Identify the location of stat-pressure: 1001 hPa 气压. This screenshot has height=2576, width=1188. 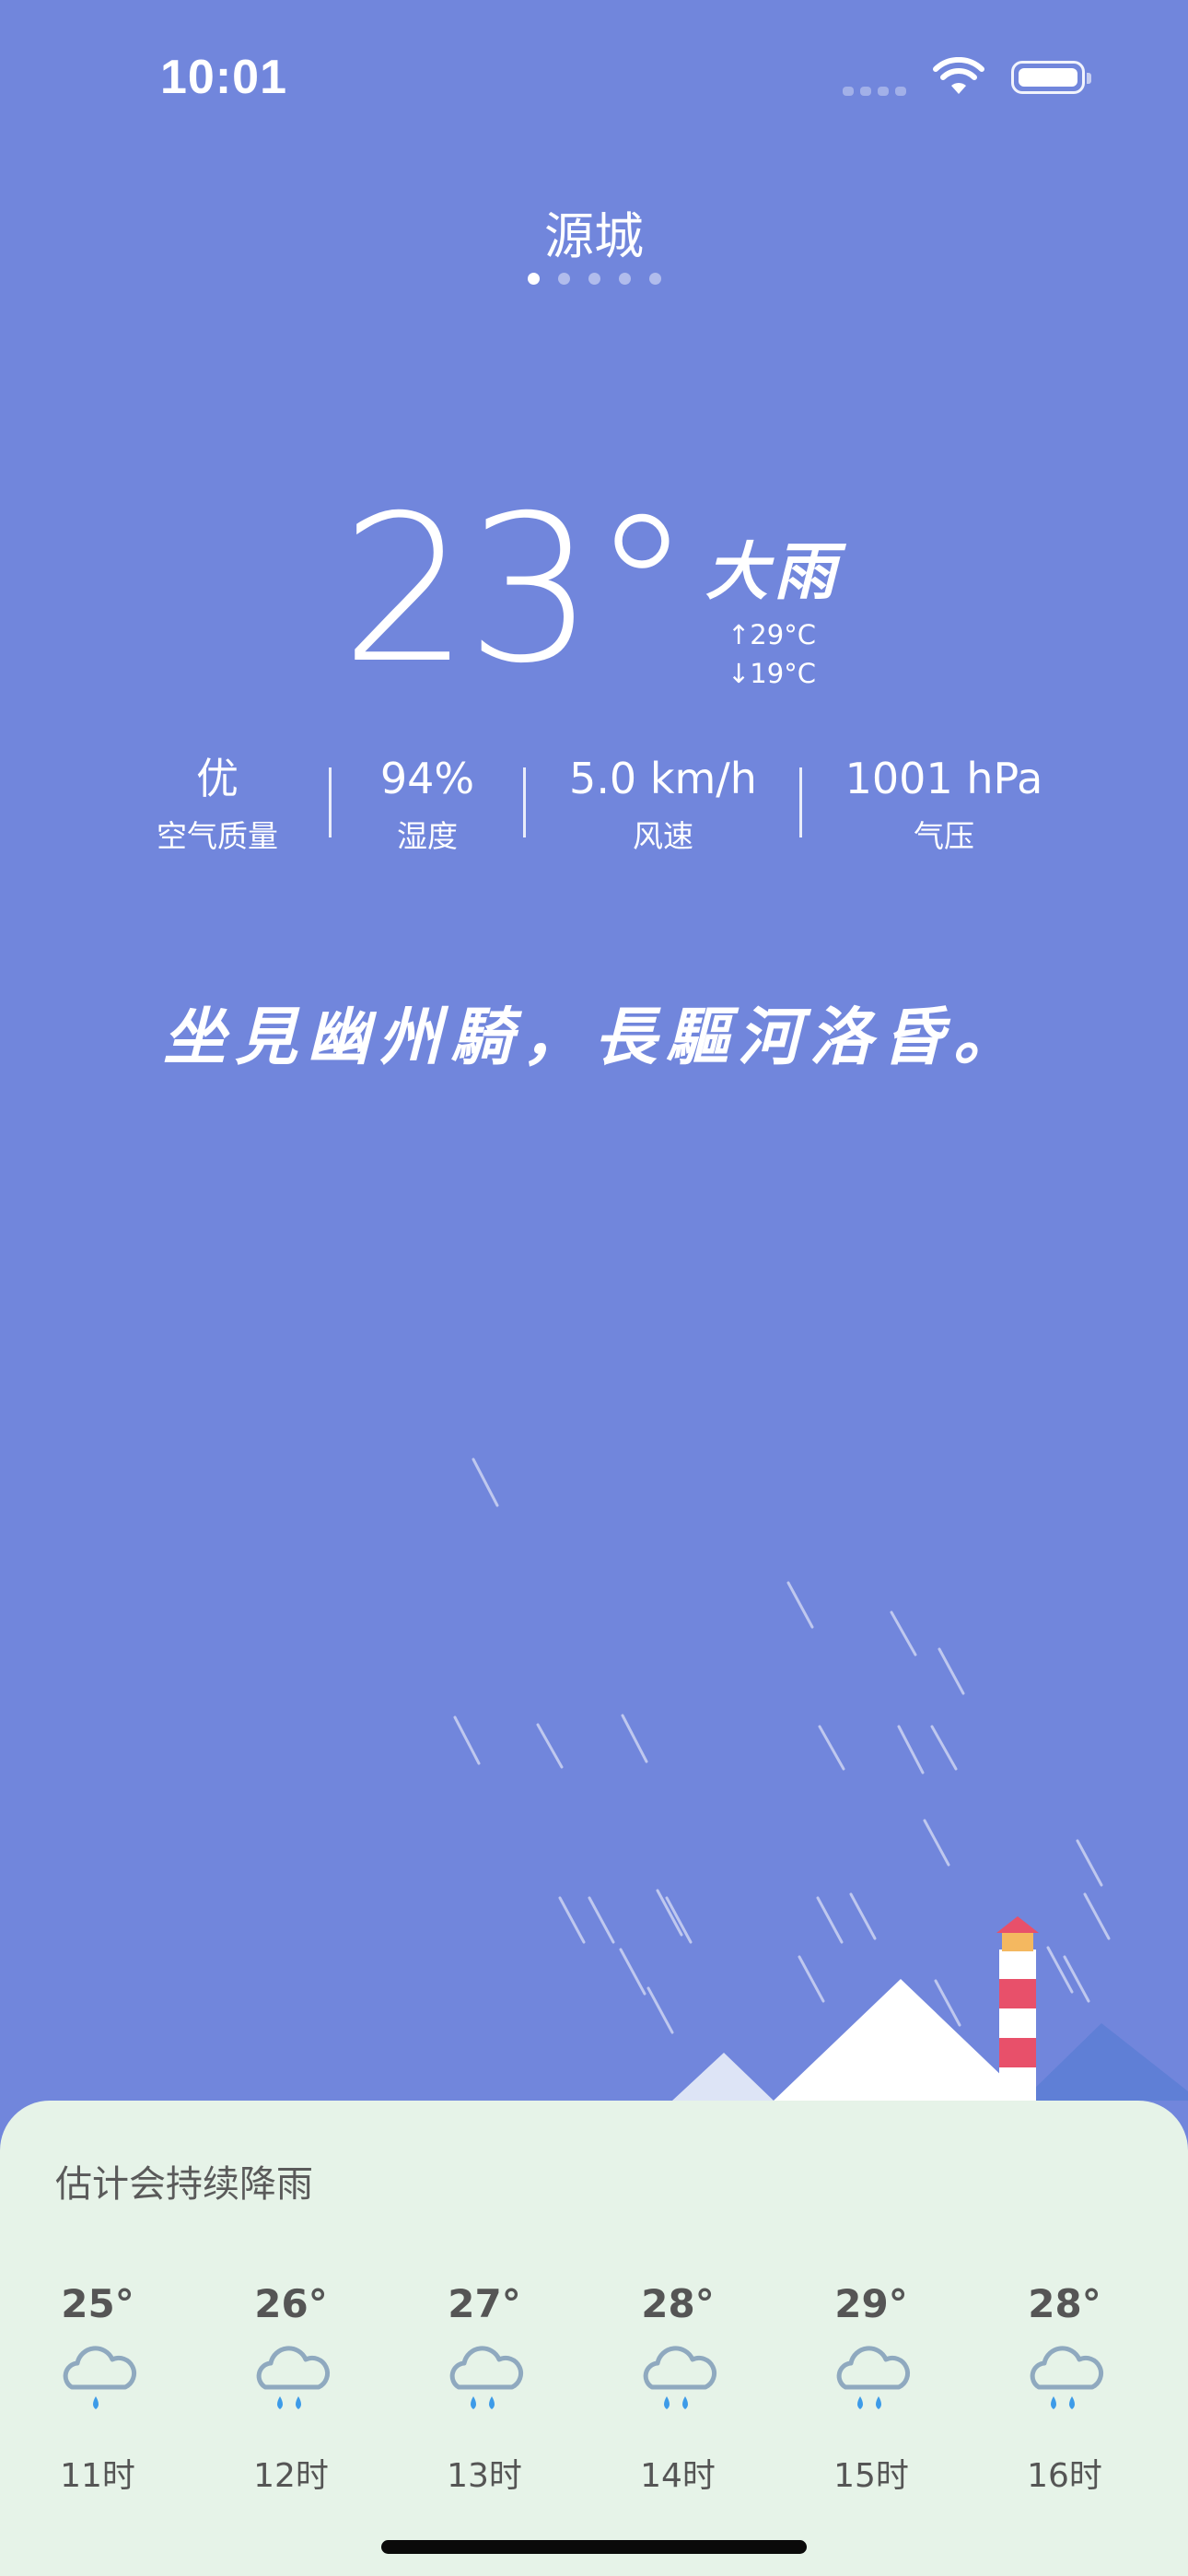
(944, 803).